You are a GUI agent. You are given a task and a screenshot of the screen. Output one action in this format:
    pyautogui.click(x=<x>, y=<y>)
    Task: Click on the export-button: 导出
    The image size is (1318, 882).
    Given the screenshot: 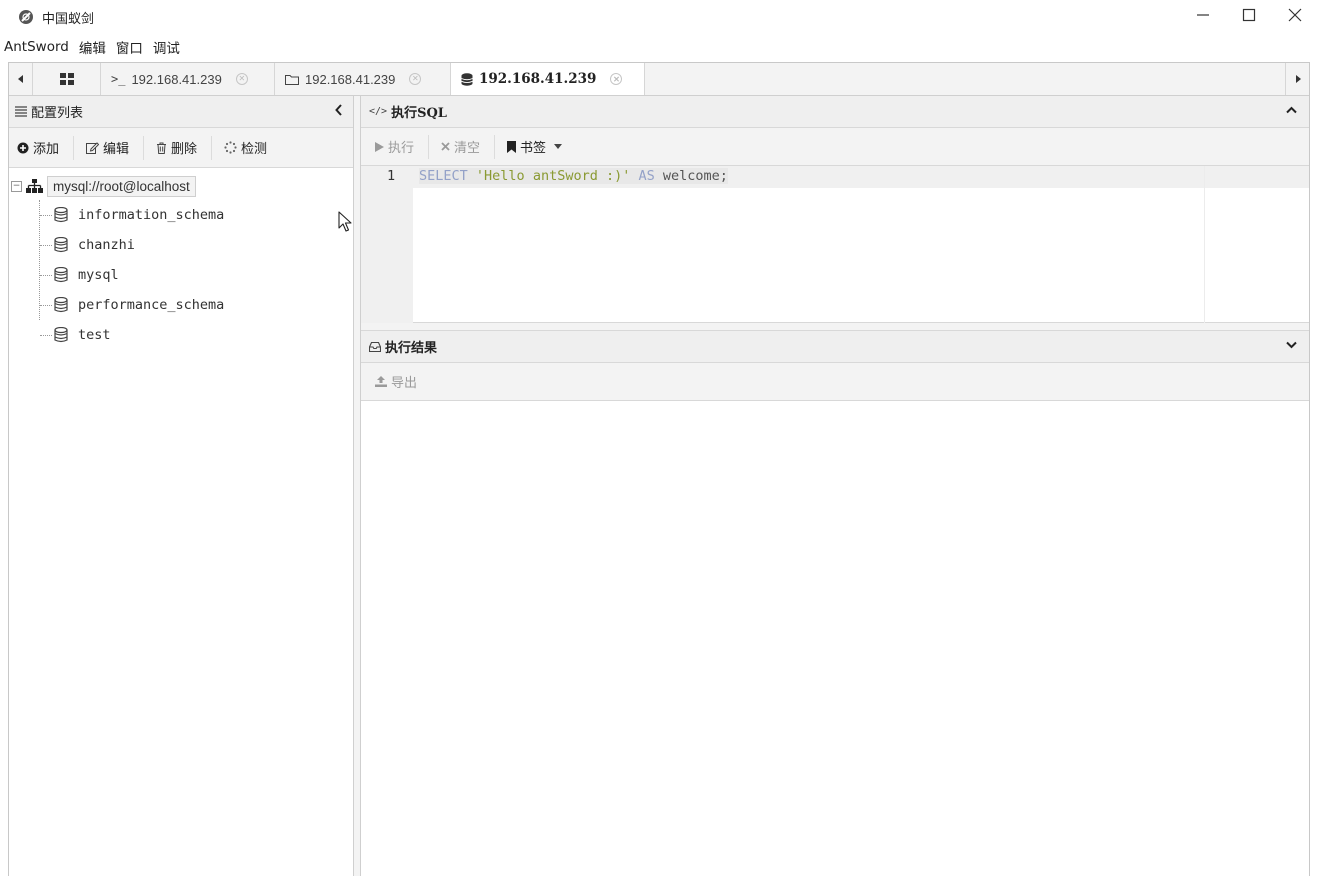 What is the action you would take?
    pyautogui.click(x=403, y=382)
    